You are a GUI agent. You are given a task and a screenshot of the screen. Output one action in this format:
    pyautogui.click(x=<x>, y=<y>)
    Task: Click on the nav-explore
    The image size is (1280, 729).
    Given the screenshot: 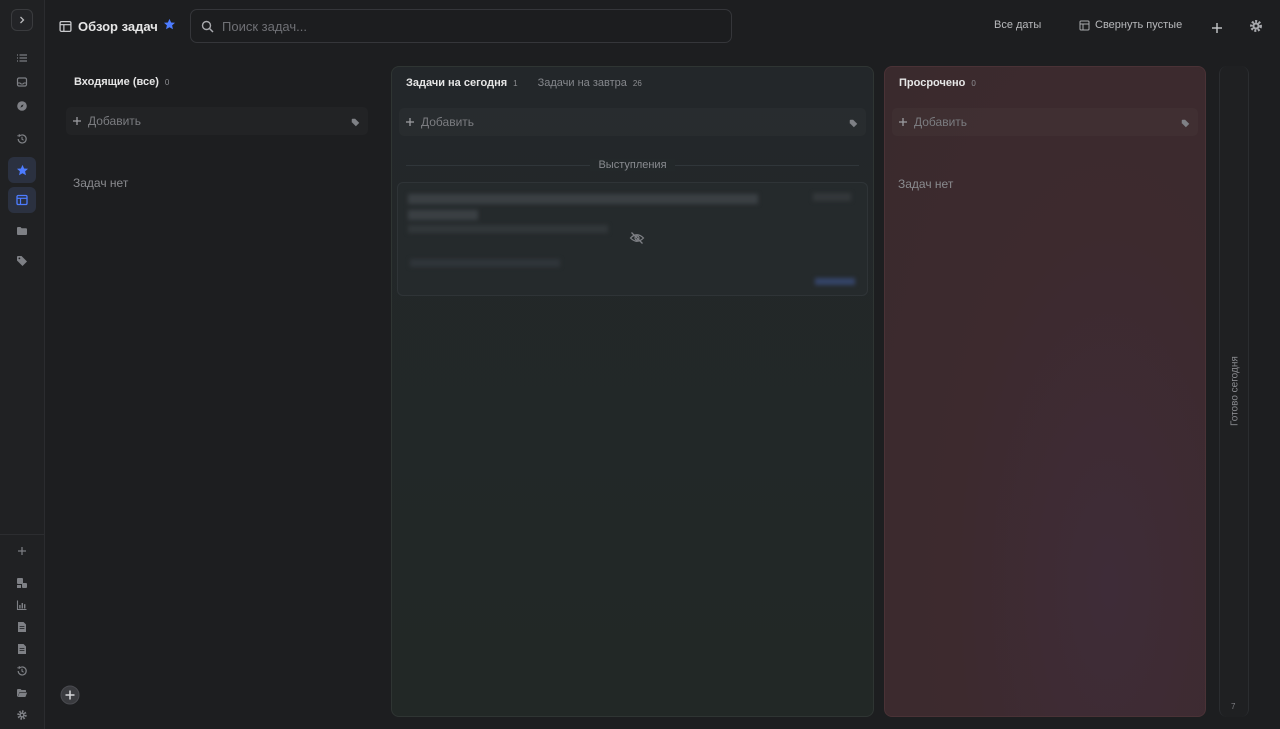 What is the action you would take?
    pyautogui.click(x=22, y=106)
    